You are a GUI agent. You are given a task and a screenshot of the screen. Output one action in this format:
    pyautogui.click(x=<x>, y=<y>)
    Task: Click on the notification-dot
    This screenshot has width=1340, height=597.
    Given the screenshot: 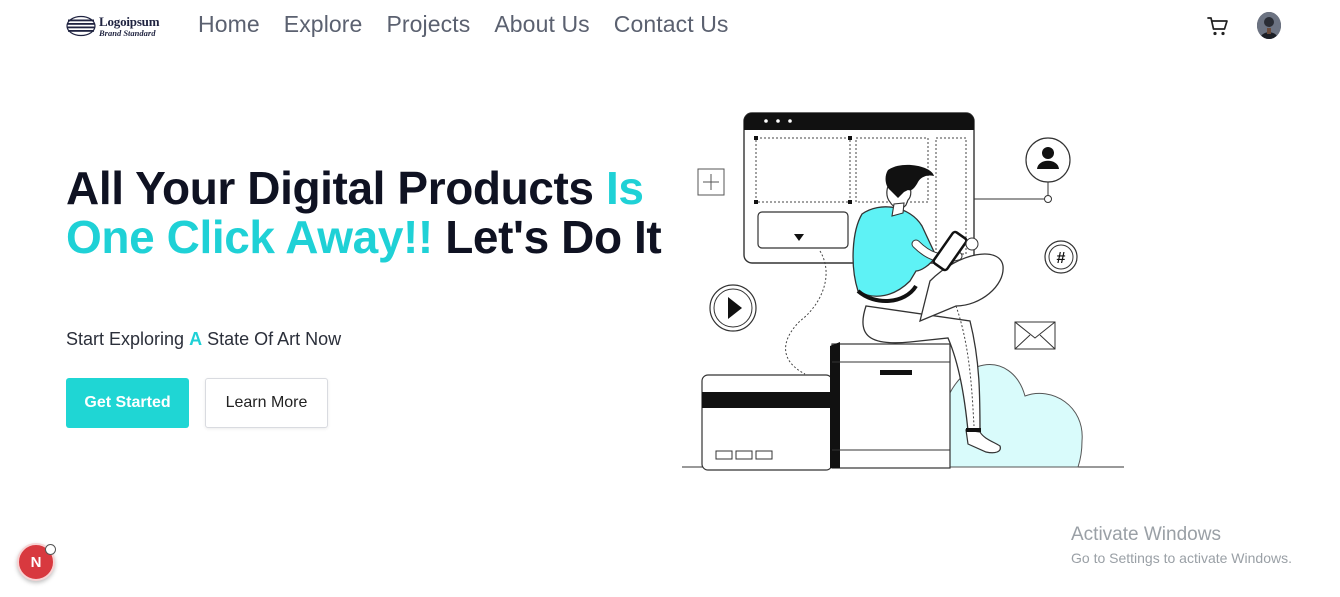 What is the action you would take?
    pyautogui.click(x=50, y=549)
    